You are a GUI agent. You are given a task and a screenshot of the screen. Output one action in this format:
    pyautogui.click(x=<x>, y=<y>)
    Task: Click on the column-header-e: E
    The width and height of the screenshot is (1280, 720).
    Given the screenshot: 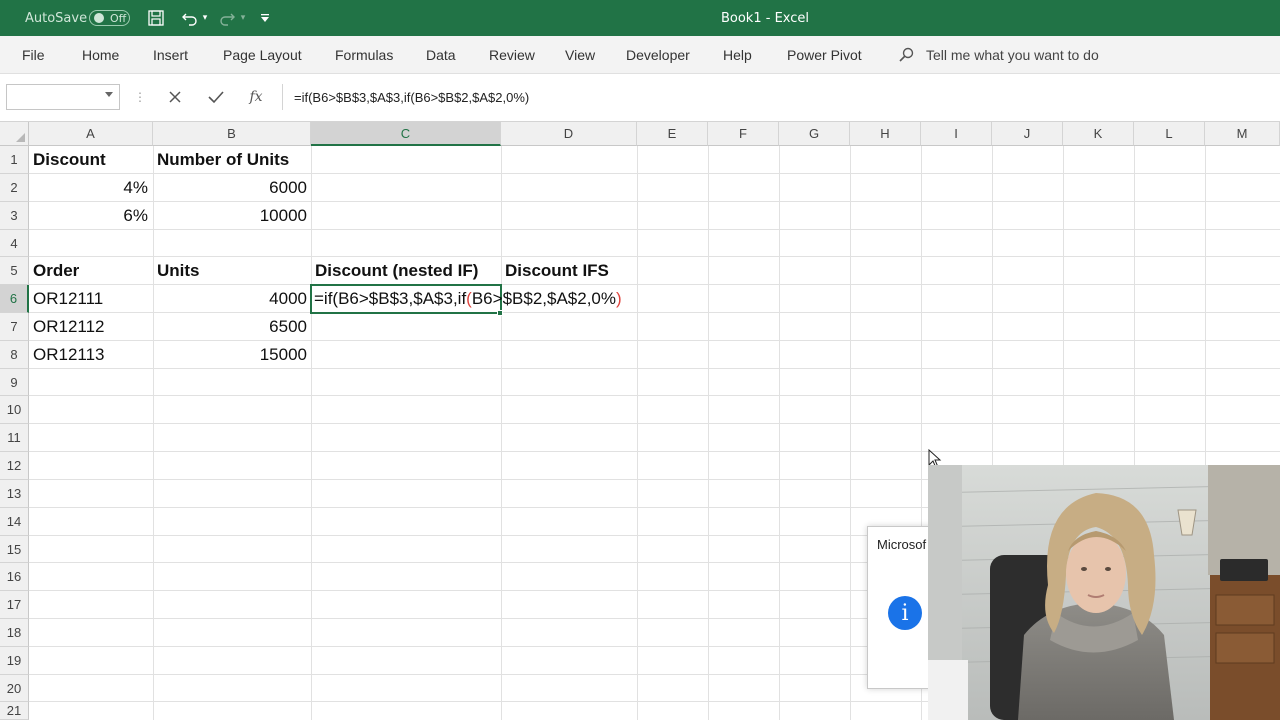 What is the action you would take?
    pyautogui.click(x=672, y=134)
    